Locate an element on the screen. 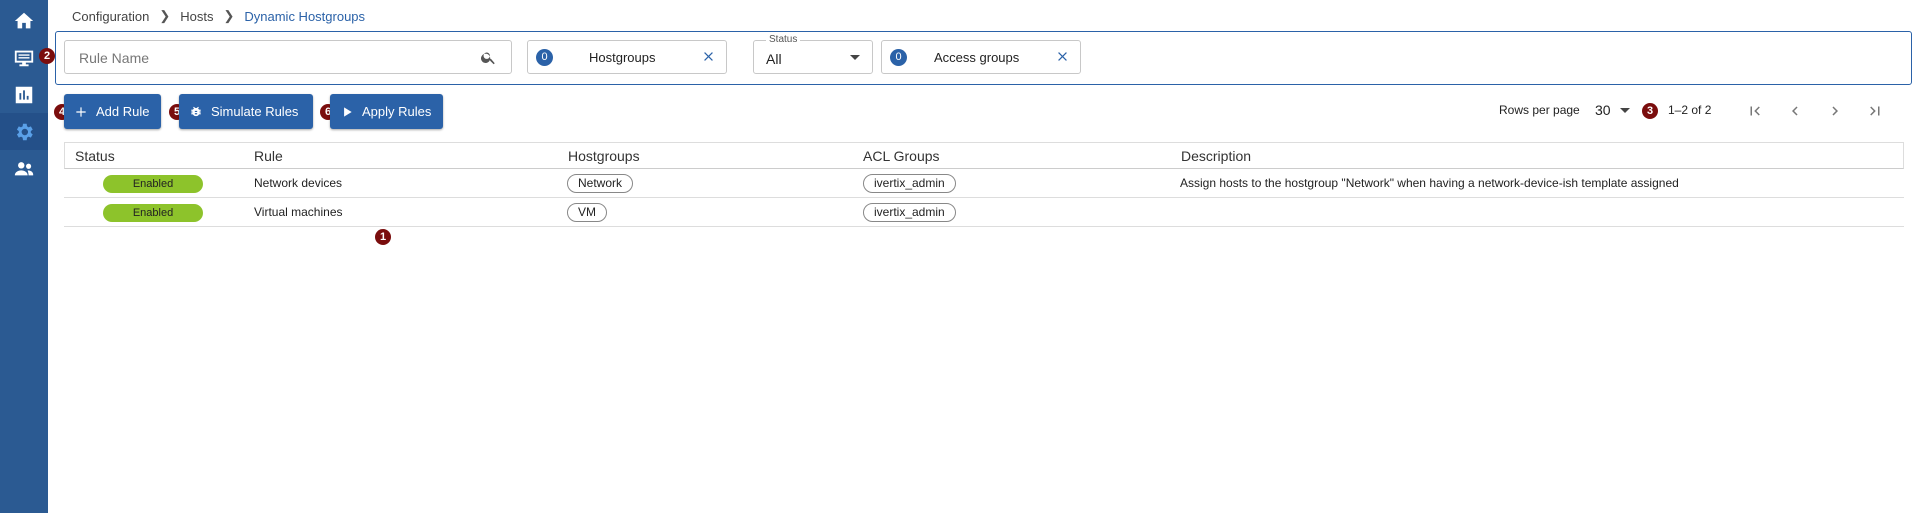 This screenshot has width=1920, height=513. breadcrumb-dynamic-hostgroups: Dynamic Hostgroups is located at coordinates (305, 16).